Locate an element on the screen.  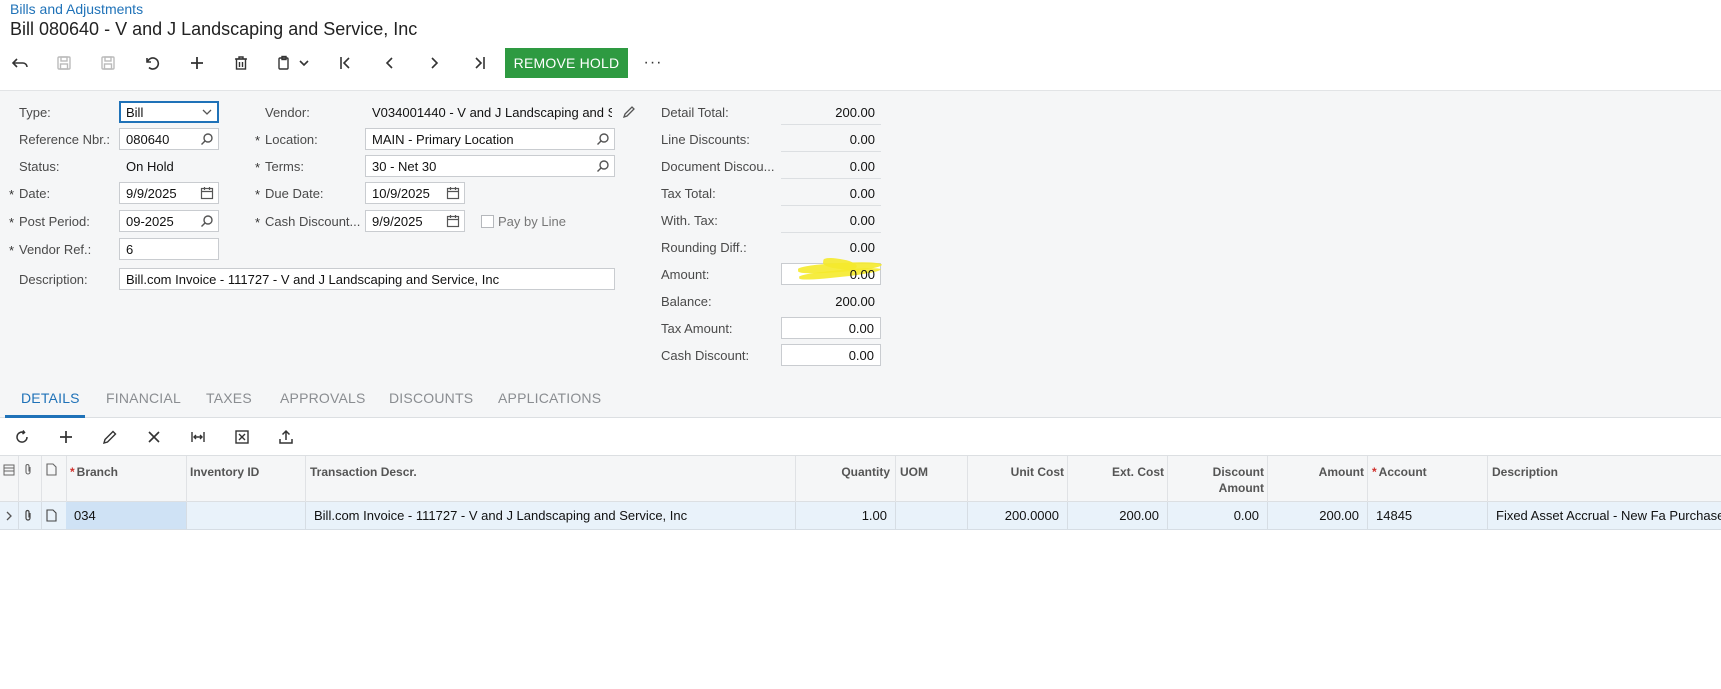
cell-quantity: 1.00 is located at coordinates (843, 515).